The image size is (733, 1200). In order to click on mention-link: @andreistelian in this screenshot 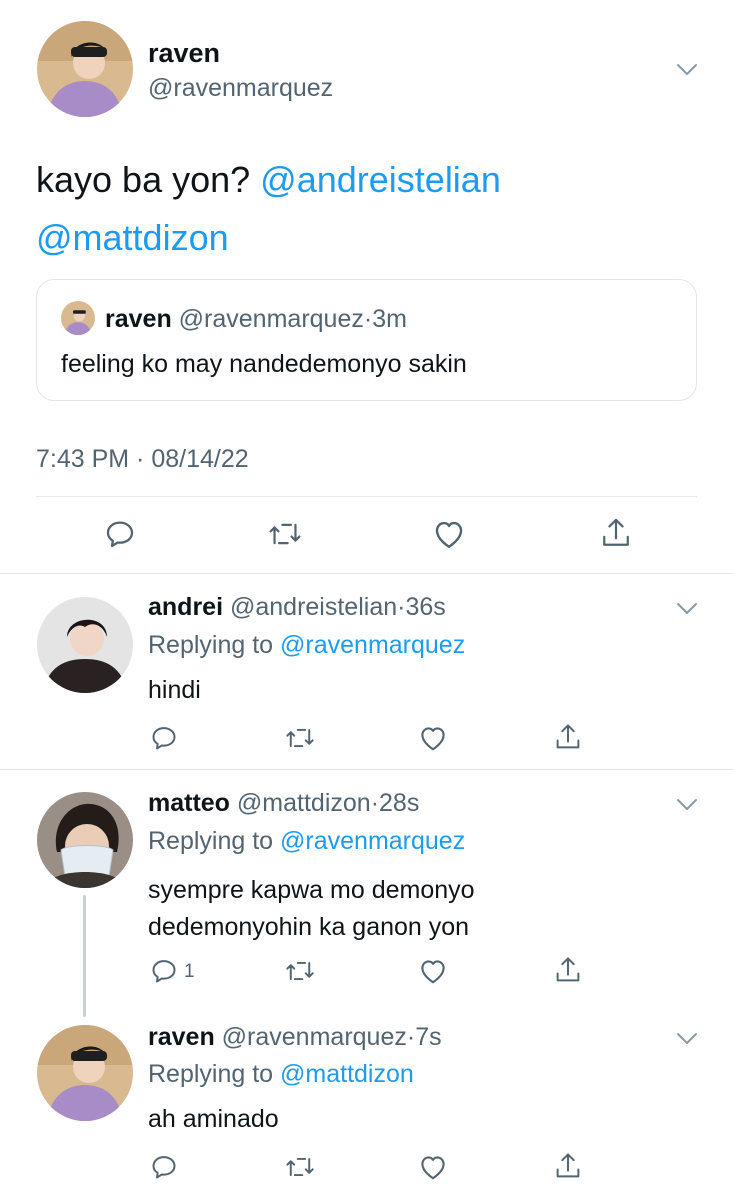, I will do `click(380, 179)`.